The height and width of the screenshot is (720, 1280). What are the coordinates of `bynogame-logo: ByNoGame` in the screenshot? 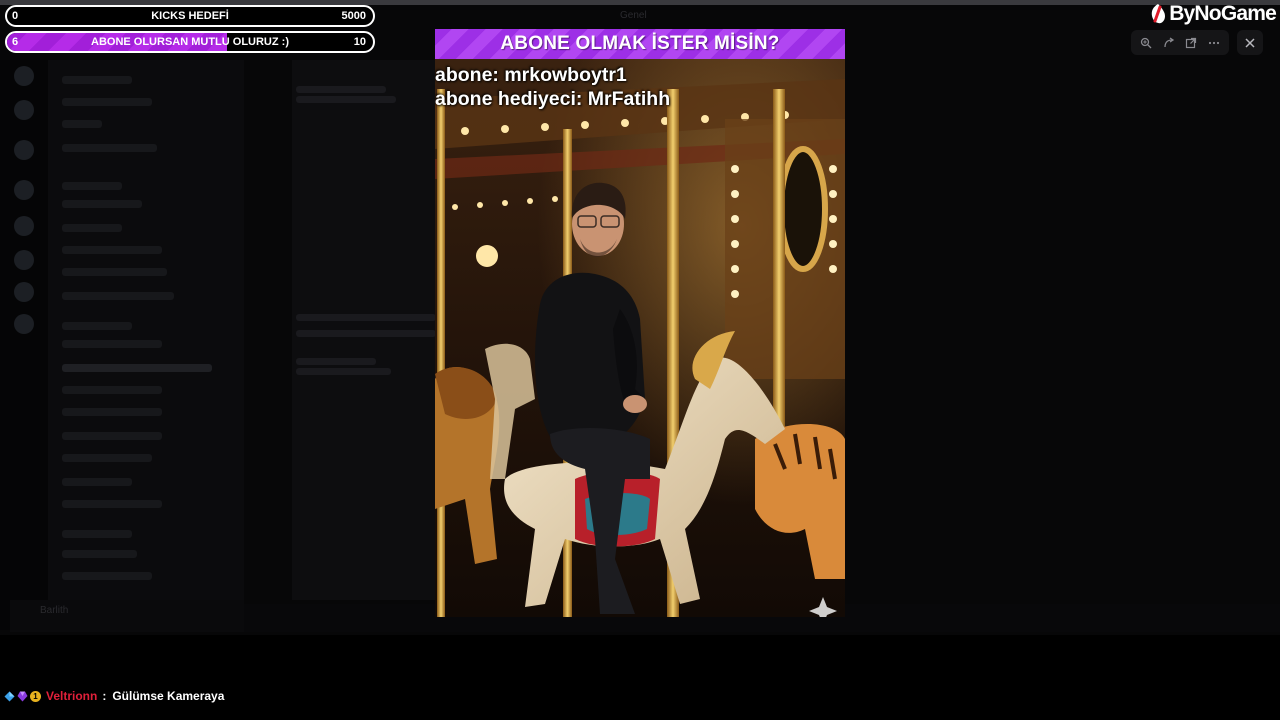 It's located at (1213, 14).